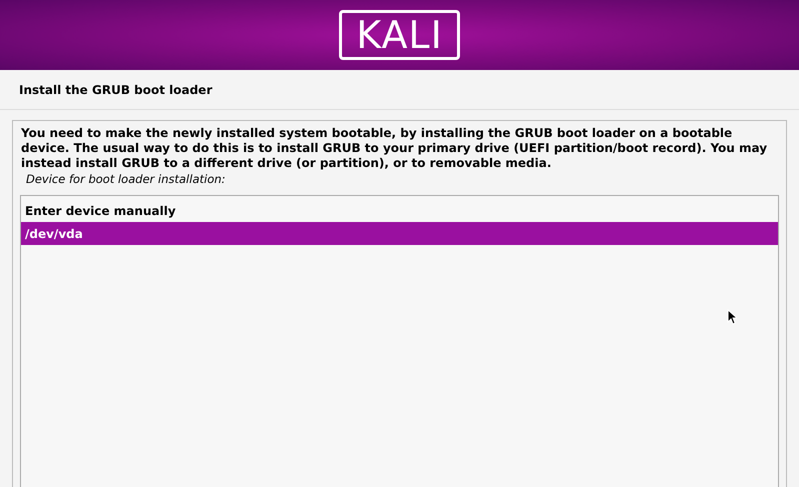  I want to click on list-label: Device for boot loader installation:, so click(126, 179).